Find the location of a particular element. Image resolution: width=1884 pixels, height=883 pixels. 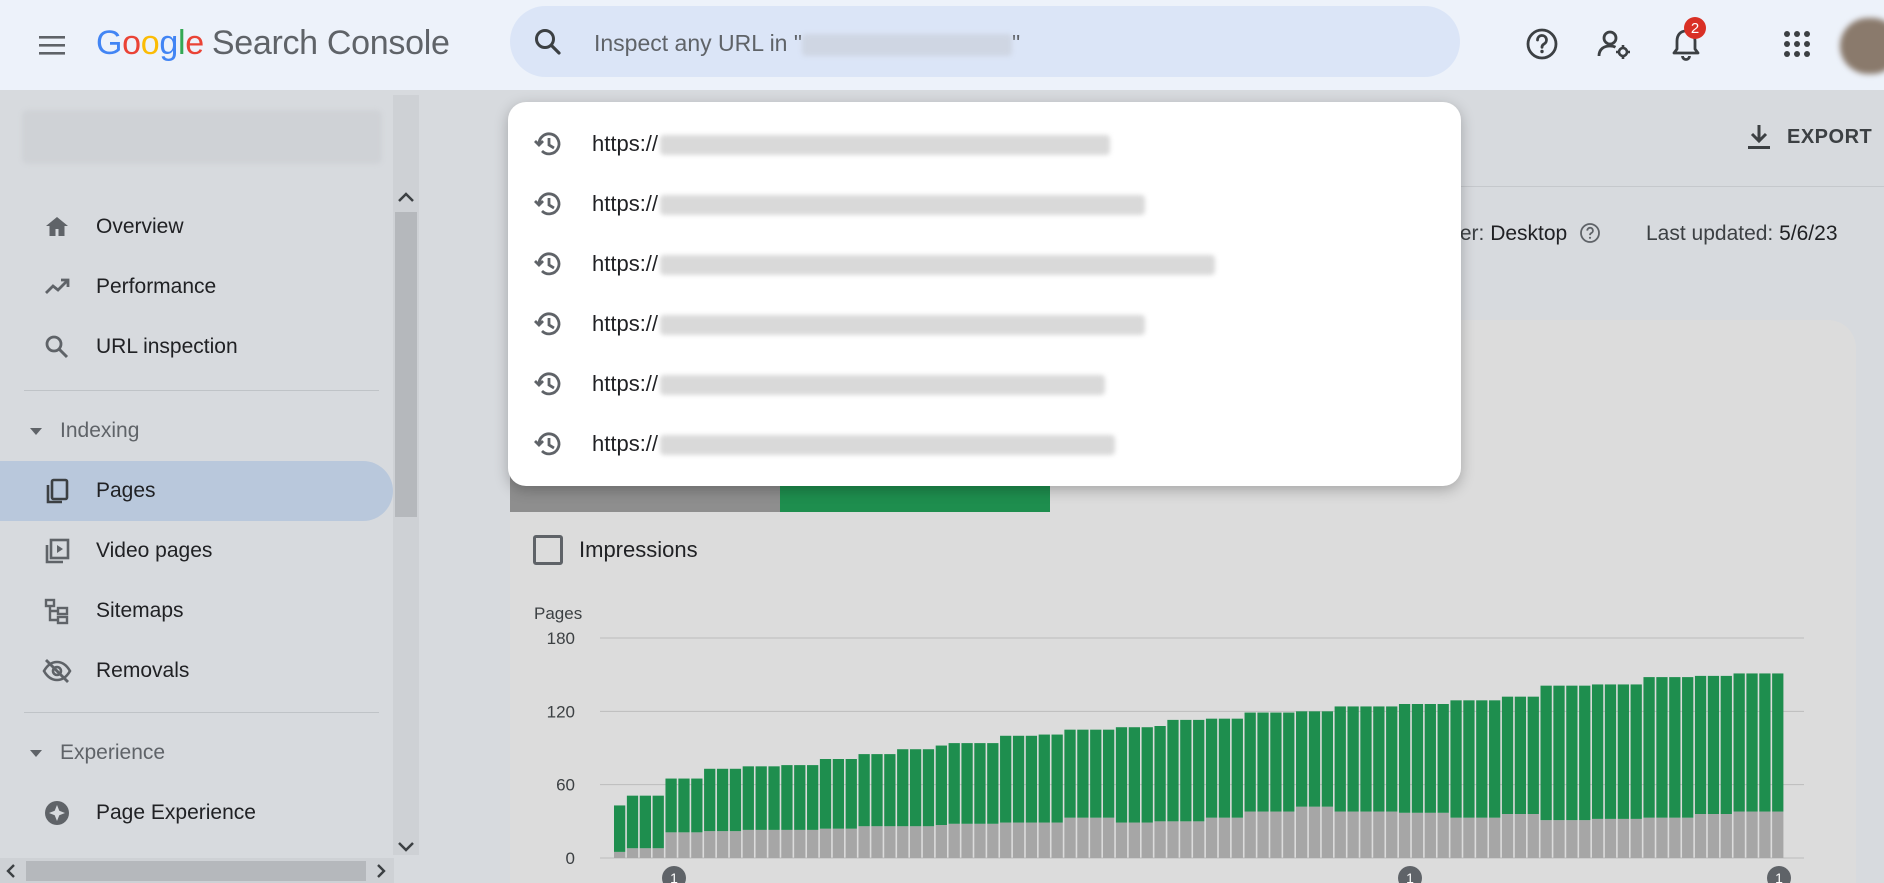

last-updated: Last updated: 5/6/23 is located at coordinates (1742, 234).